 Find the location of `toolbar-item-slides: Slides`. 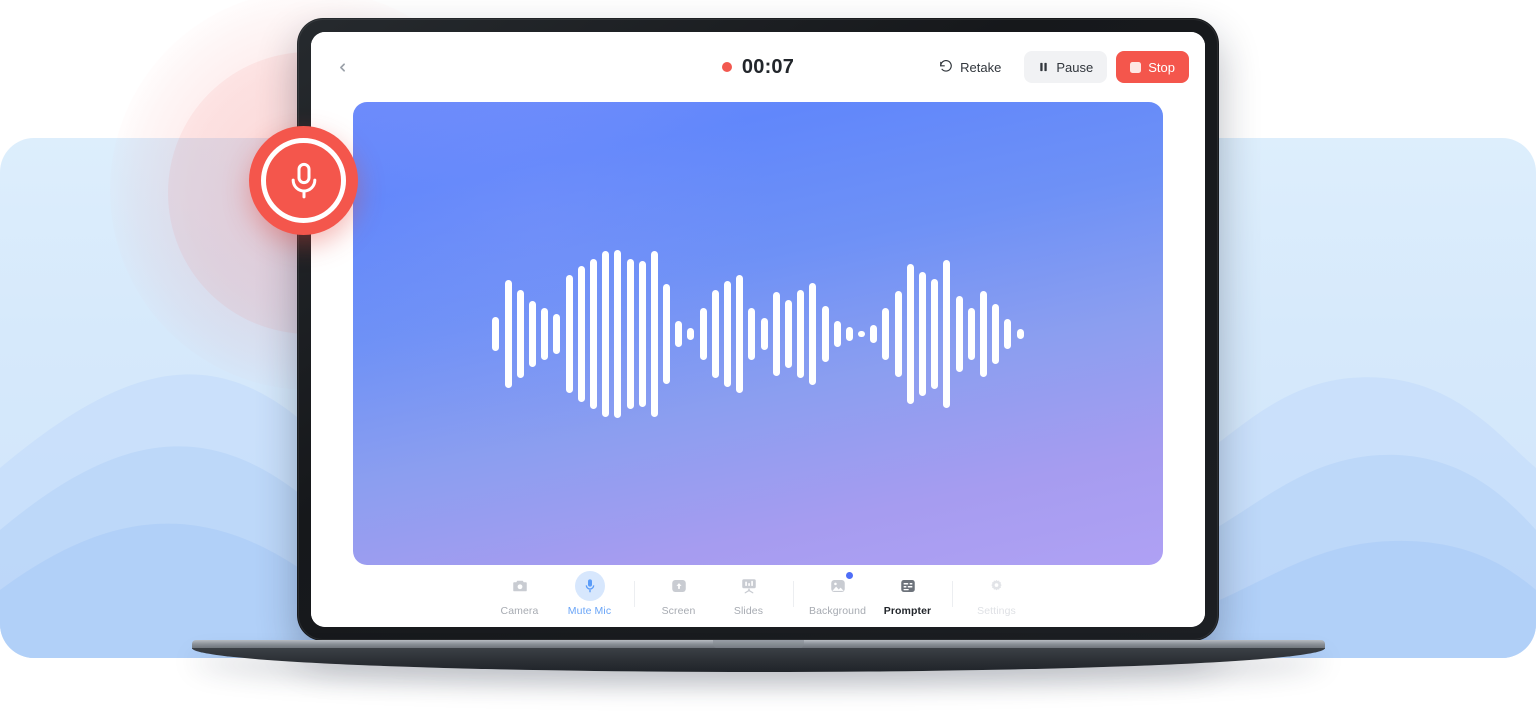

toolbar-item-slides: Slides is located at coordinates (749, 594).